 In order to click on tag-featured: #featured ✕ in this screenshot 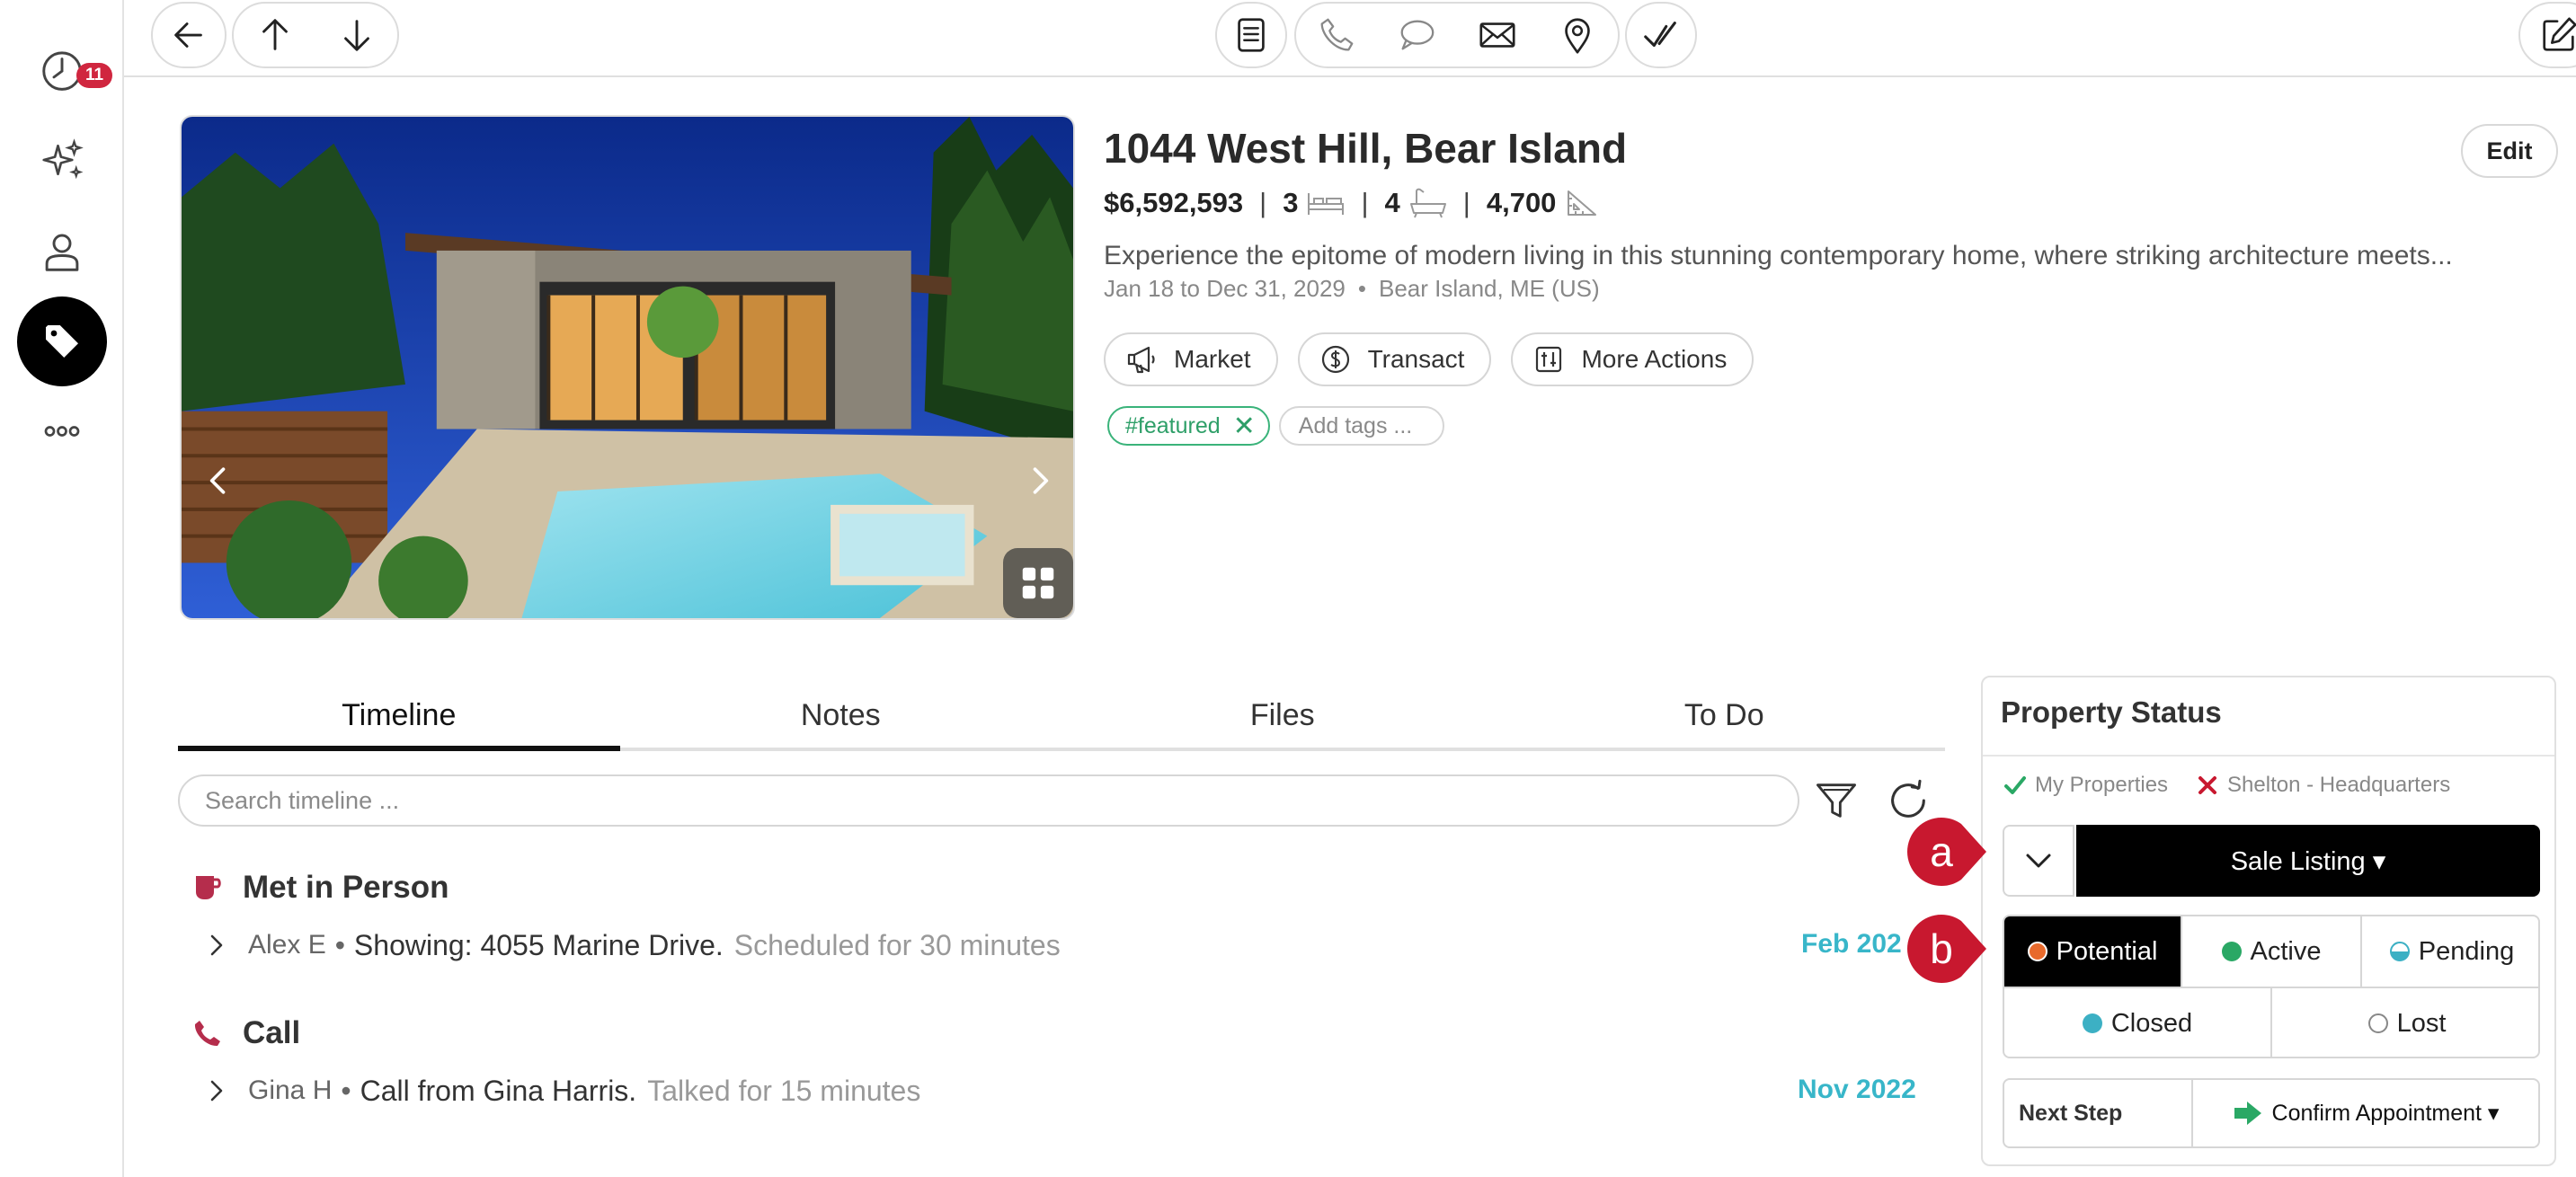, I will do `click(1188, 426)`.